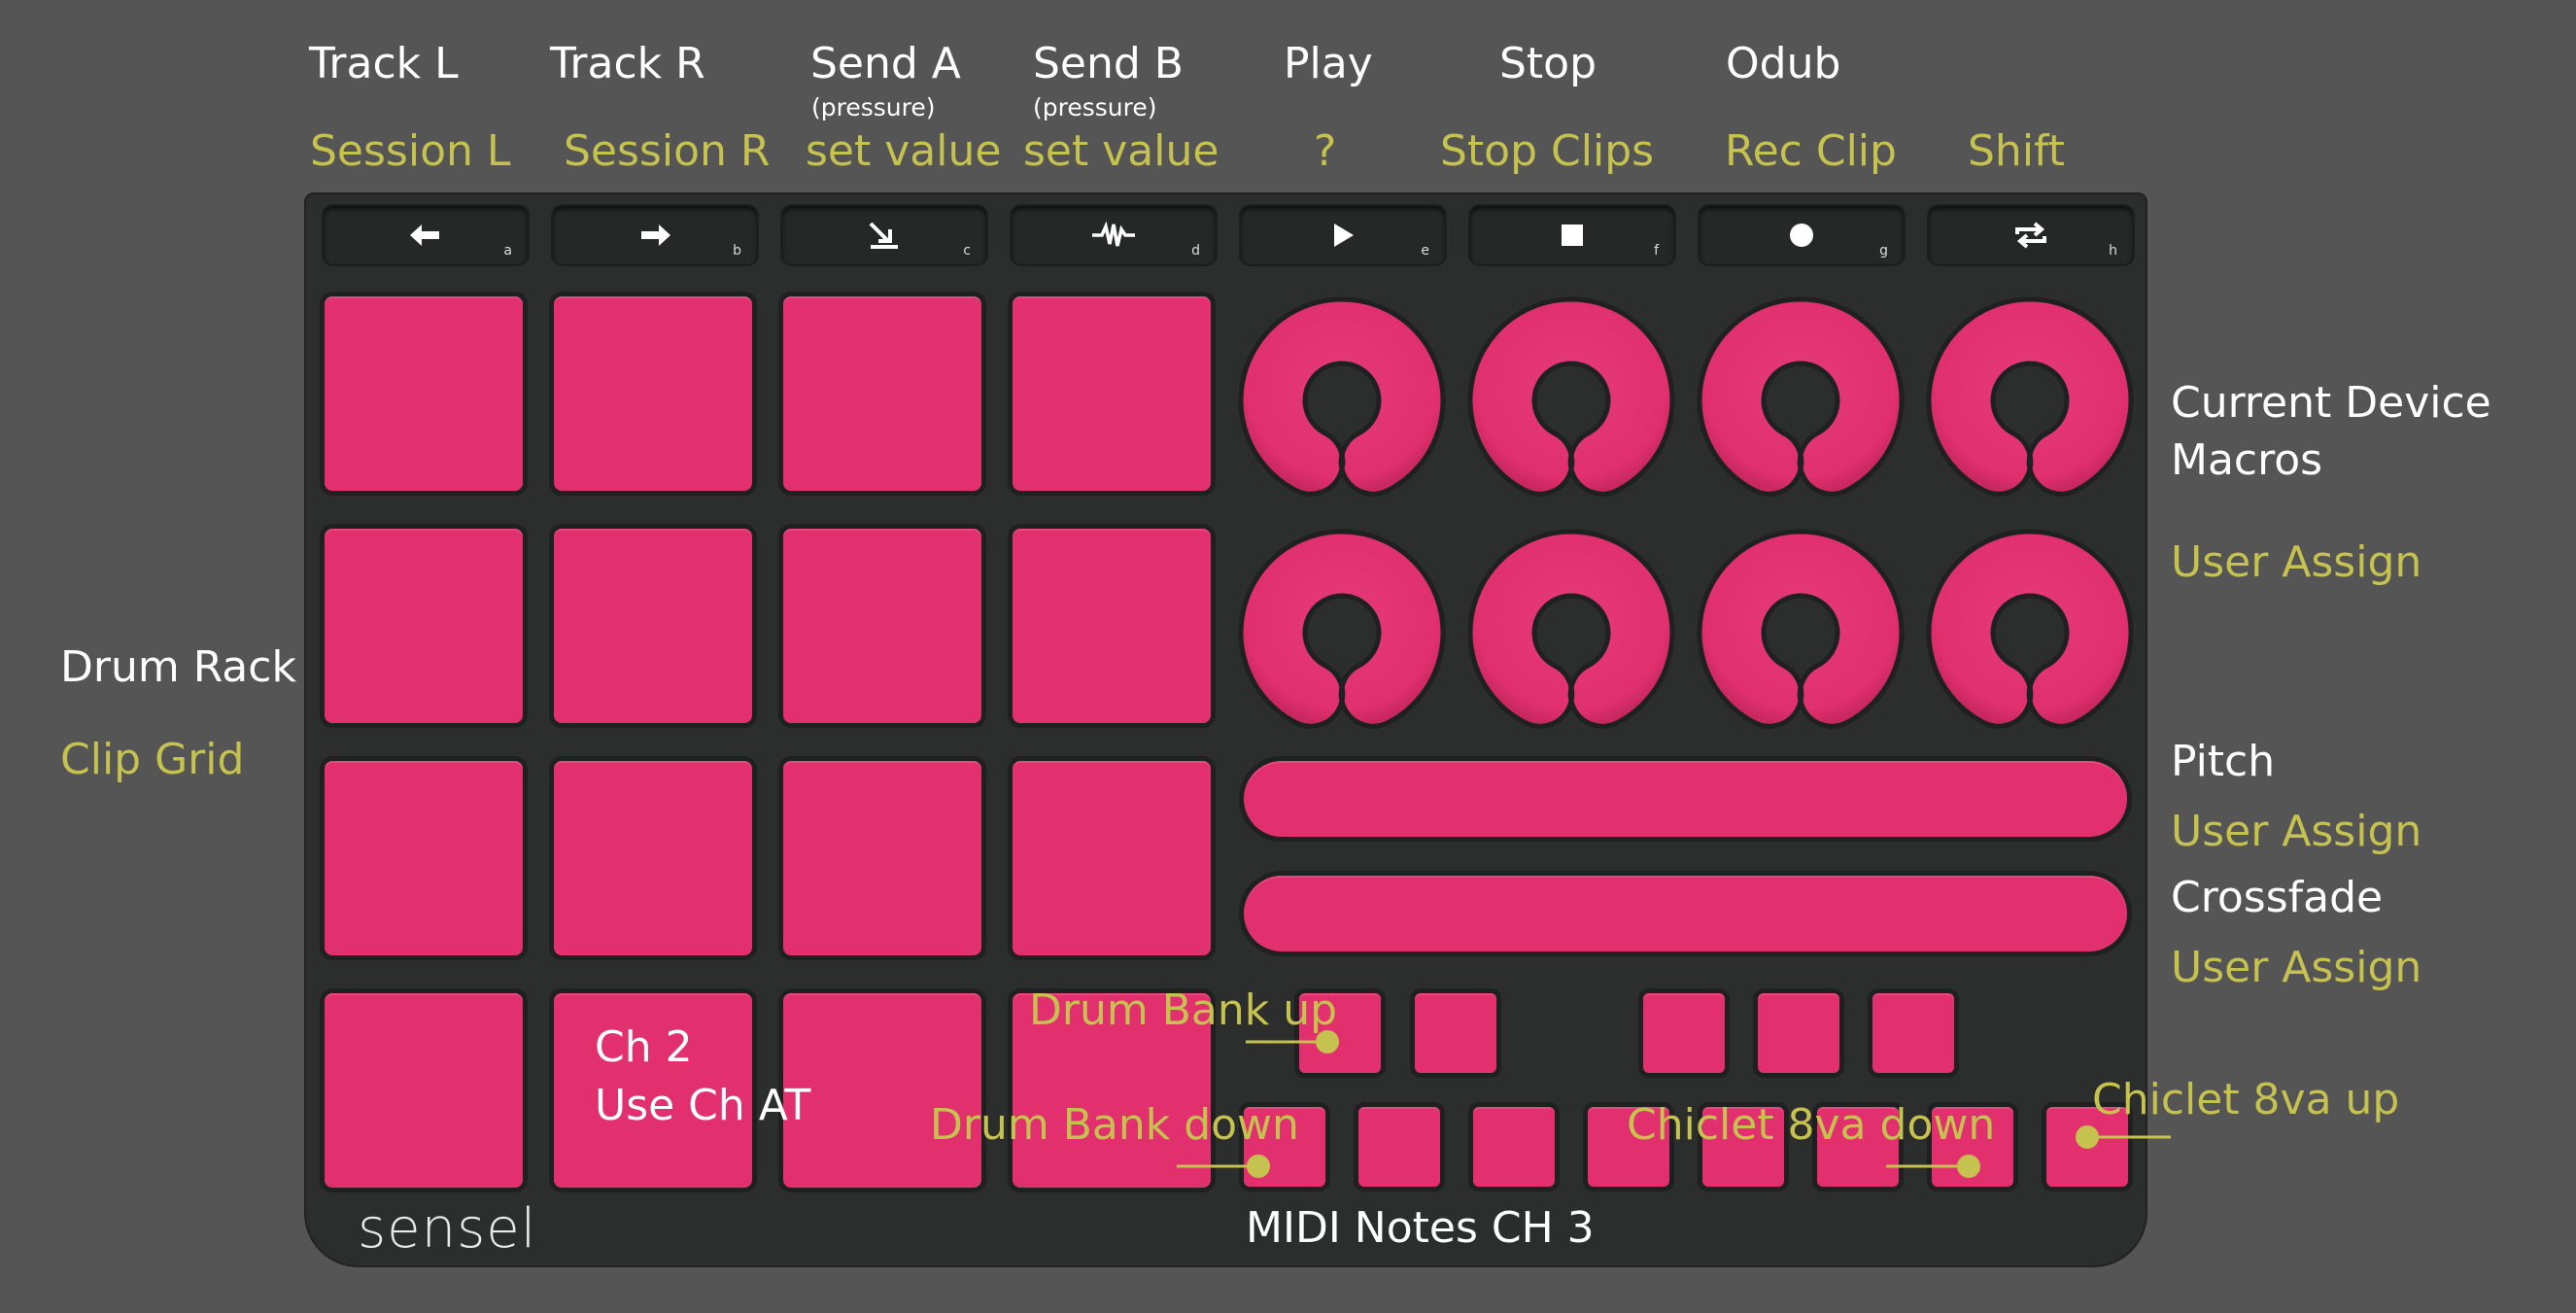 The image size is (2576, 1313). I want to click on label-drum-bank-down: Drum Bank down, so click(1114, 1125).